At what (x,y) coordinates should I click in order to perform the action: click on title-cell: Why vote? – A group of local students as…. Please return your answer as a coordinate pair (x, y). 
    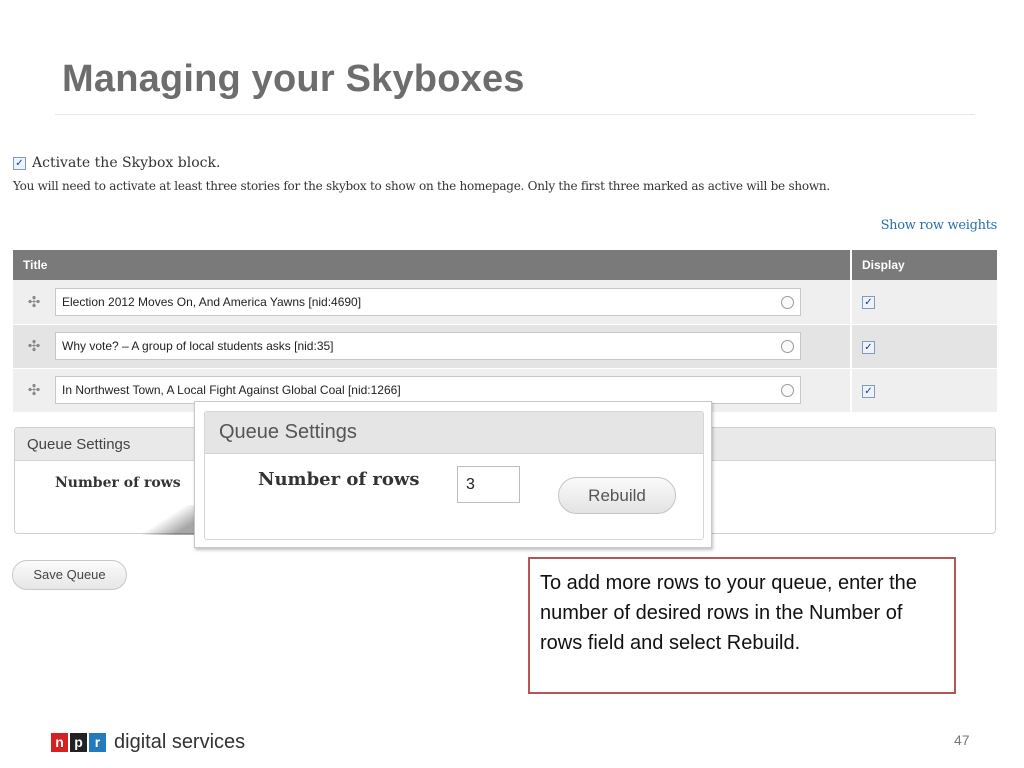
    Looking at the image, I should click on (453, 346).